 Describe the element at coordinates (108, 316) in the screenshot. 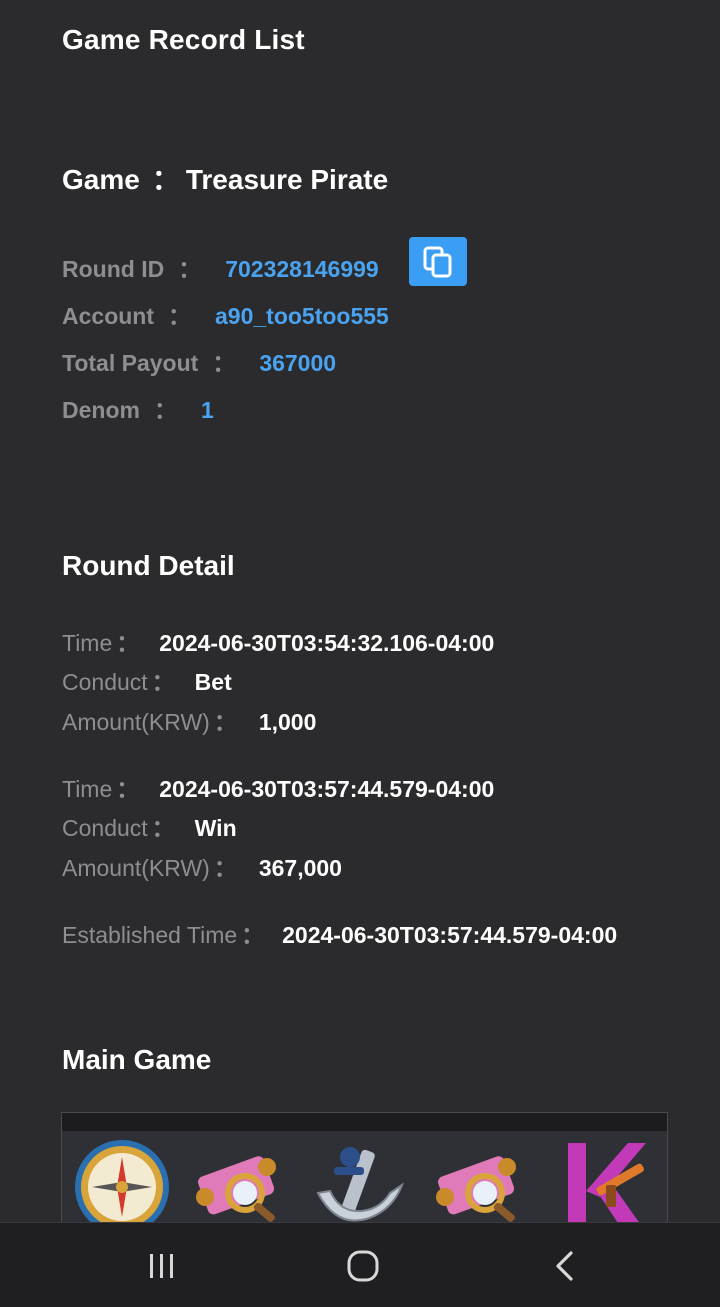

I see `account-label: Account` at that location.